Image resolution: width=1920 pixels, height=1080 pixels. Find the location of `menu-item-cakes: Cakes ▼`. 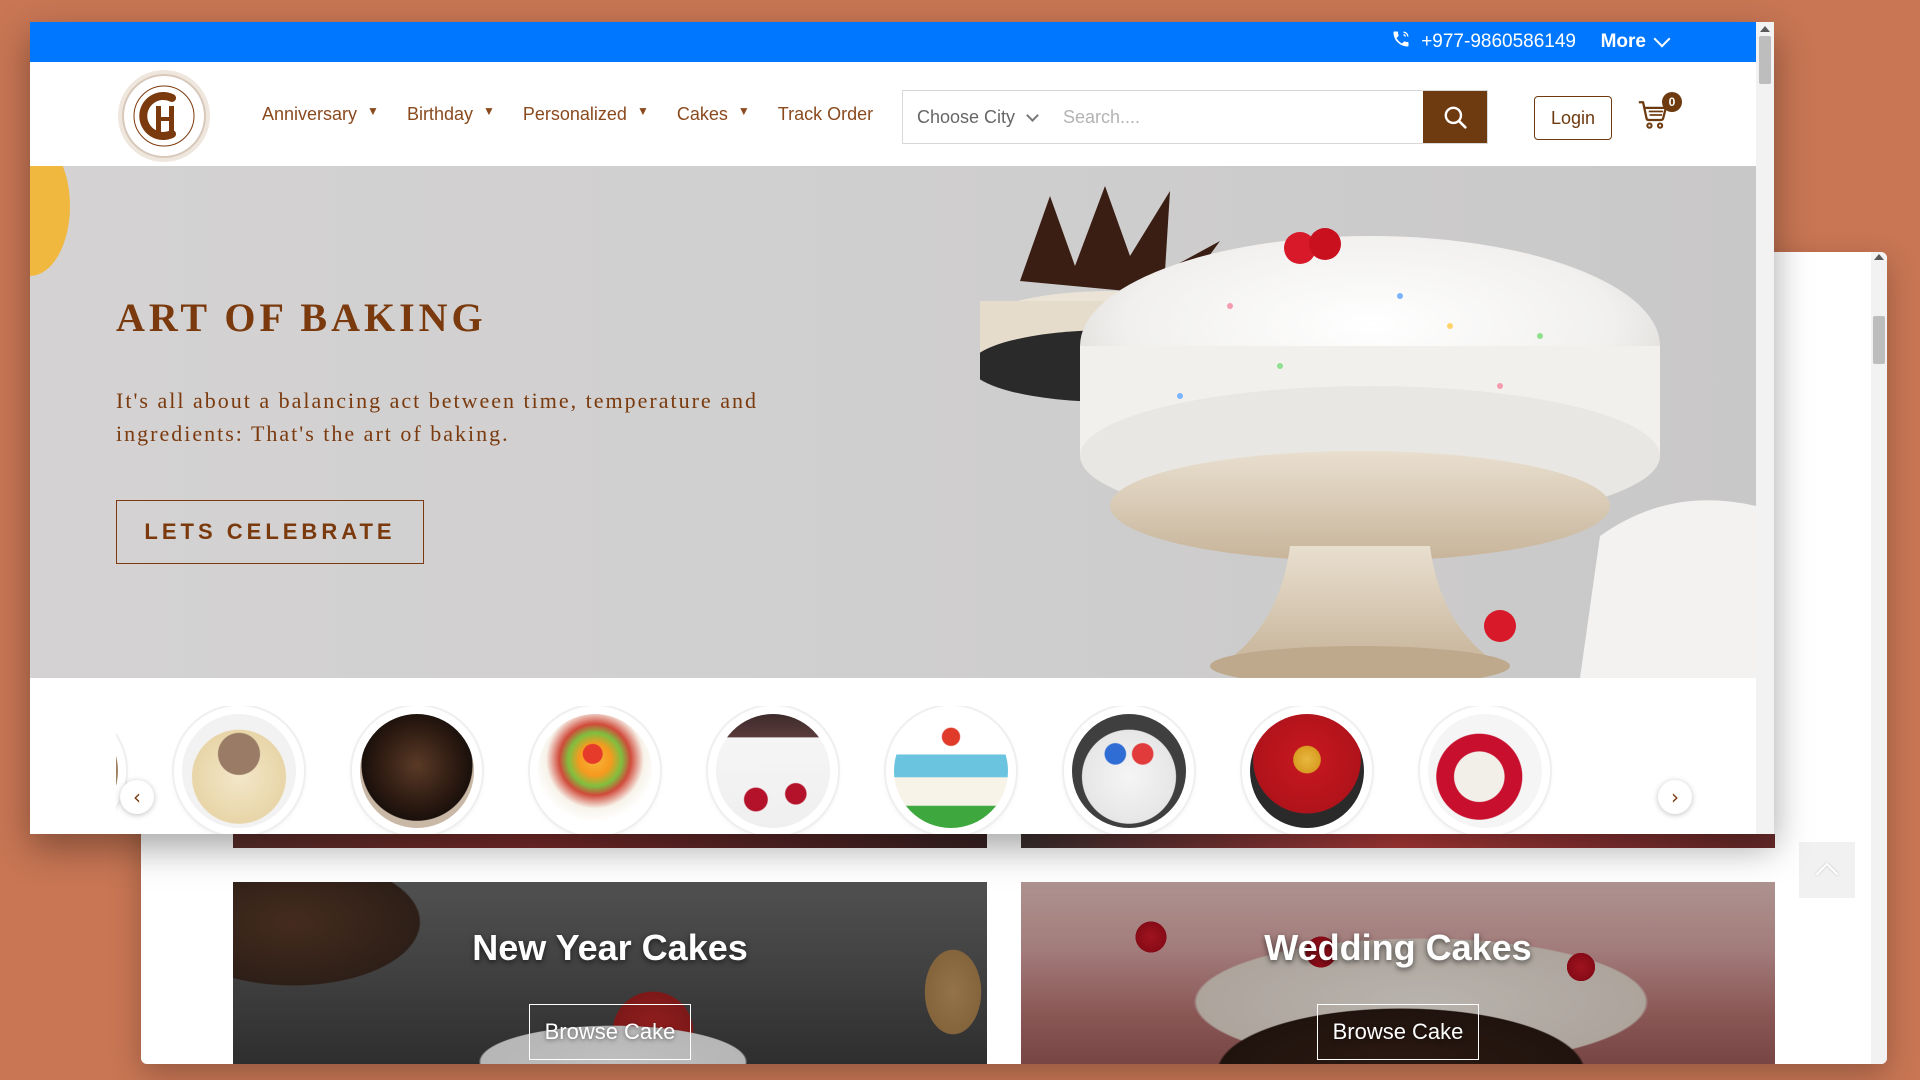

menu-item-cakes: Cakes ▼ is located at coordinates (713, 114).